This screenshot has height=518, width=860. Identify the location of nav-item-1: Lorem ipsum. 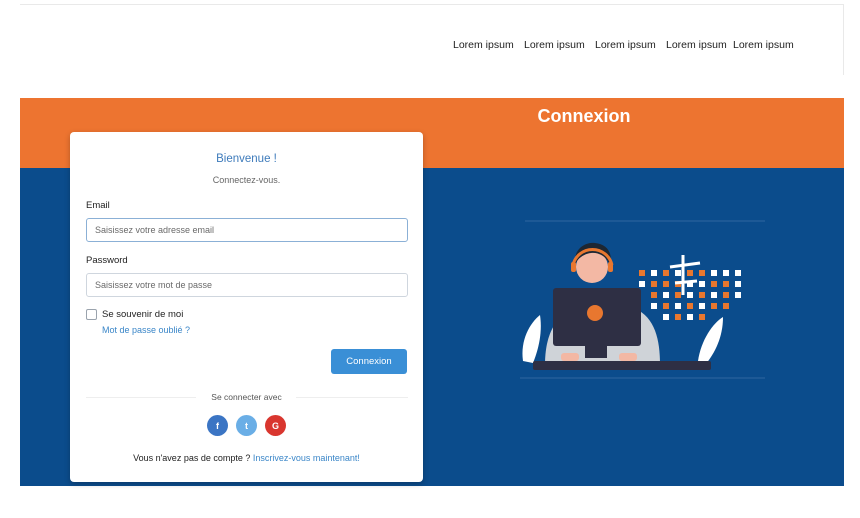
(483, 45).